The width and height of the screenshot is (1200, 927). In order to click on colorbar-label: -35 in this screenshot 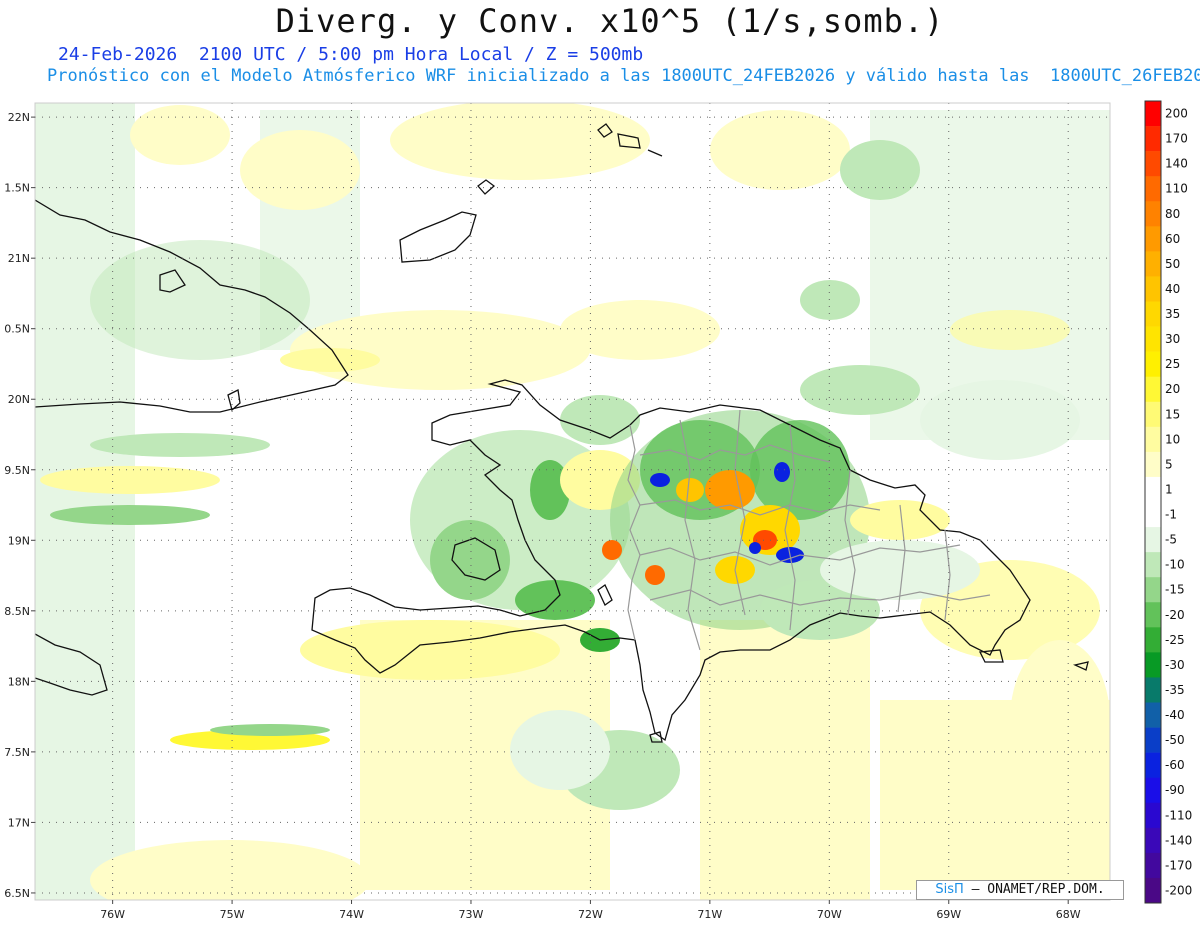, I will do `click(1175, 690)`.